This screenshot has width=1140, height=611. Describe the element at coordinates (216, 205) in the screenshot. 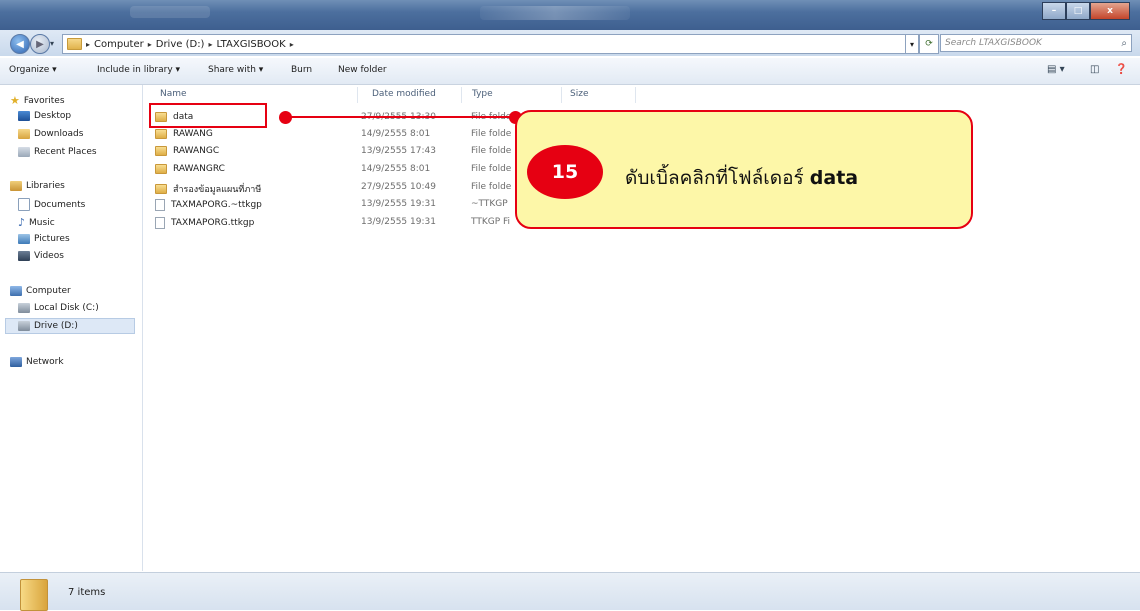

I see `file-name: TAXMAPORG.~ttkgp` at that location.